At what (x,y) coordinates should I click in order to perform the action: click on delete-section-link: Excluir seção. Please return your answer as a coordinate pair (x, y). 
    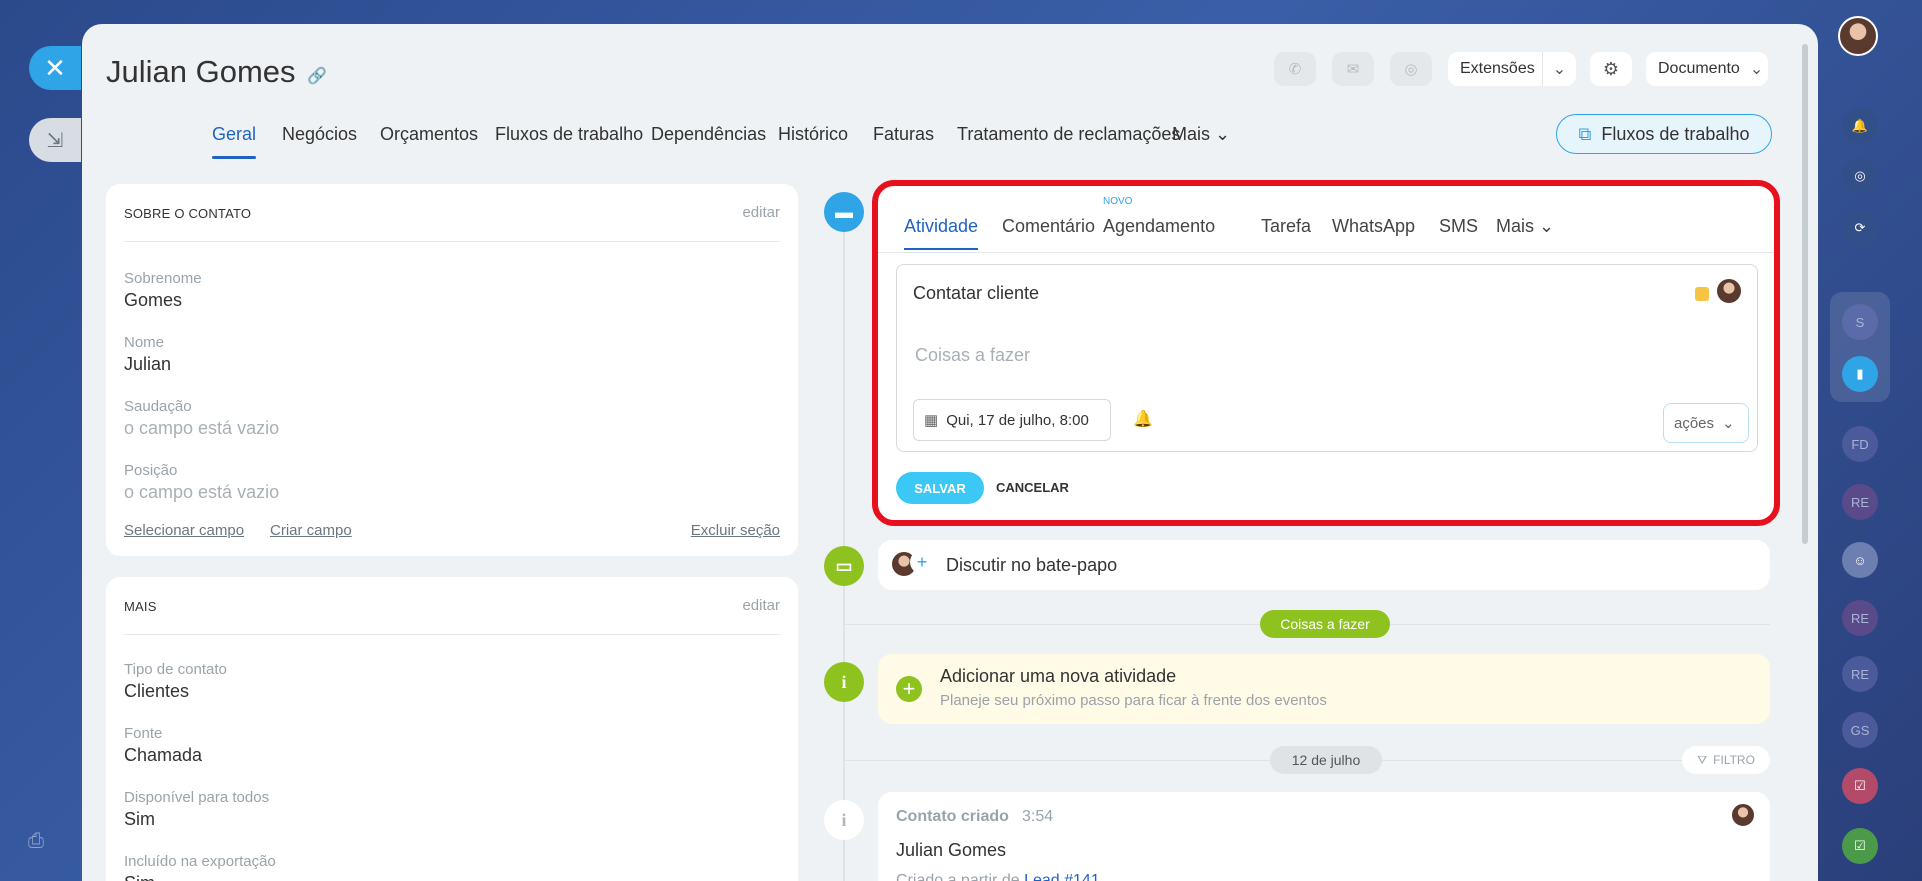
    Looking at the image, I should click on (735, 530).